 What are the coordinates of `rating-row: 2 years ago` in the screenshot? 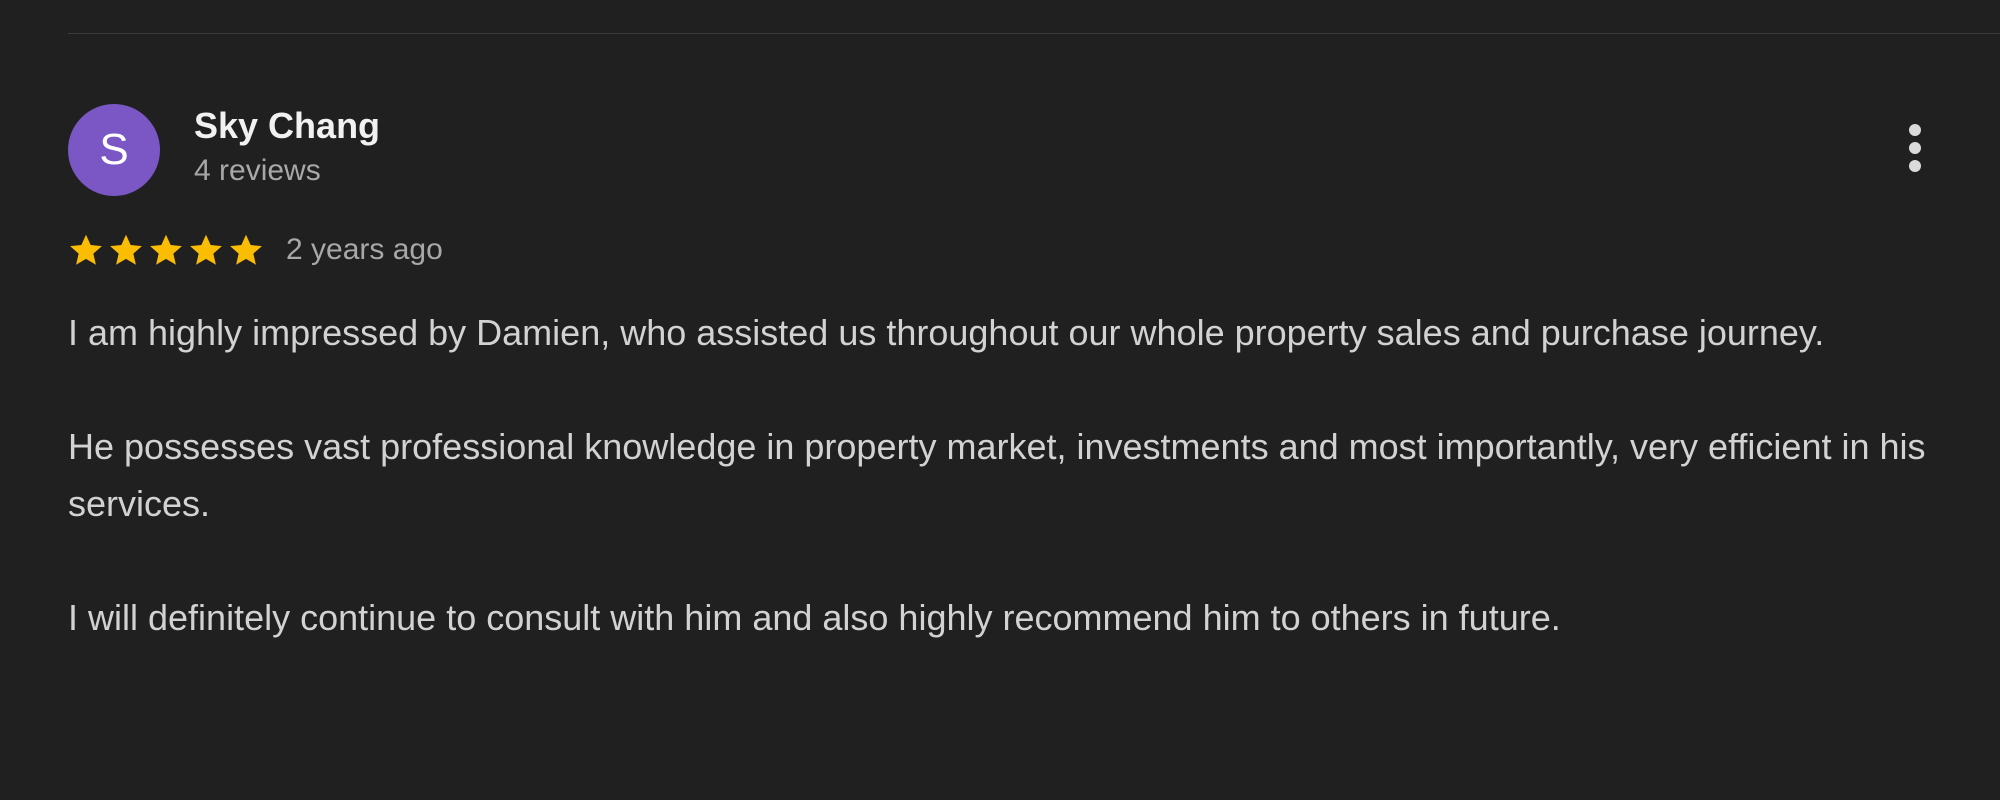 It's located at (255, 250).